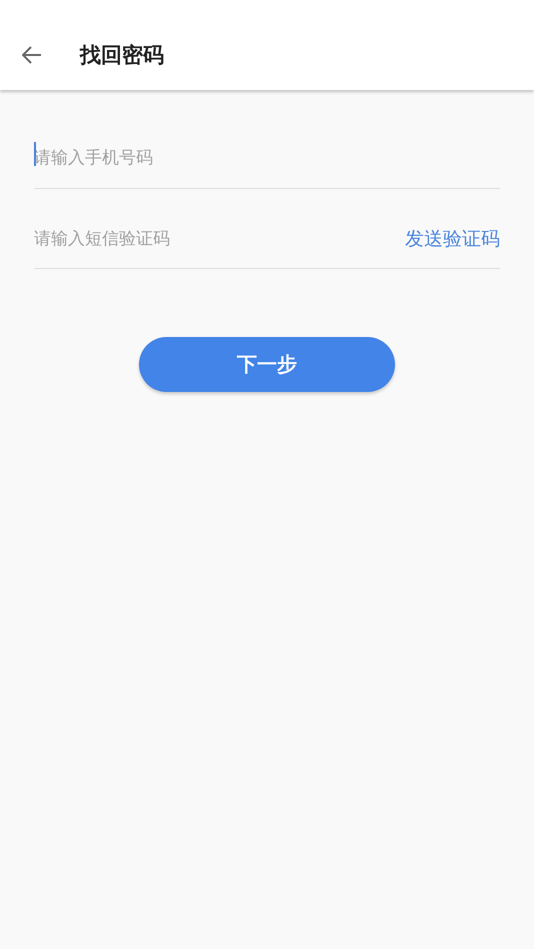  What do you see at coordinates (452, 239) in the screenshot?
I see `send-code-link: 发送验证码` at bounding box center [452, 239].